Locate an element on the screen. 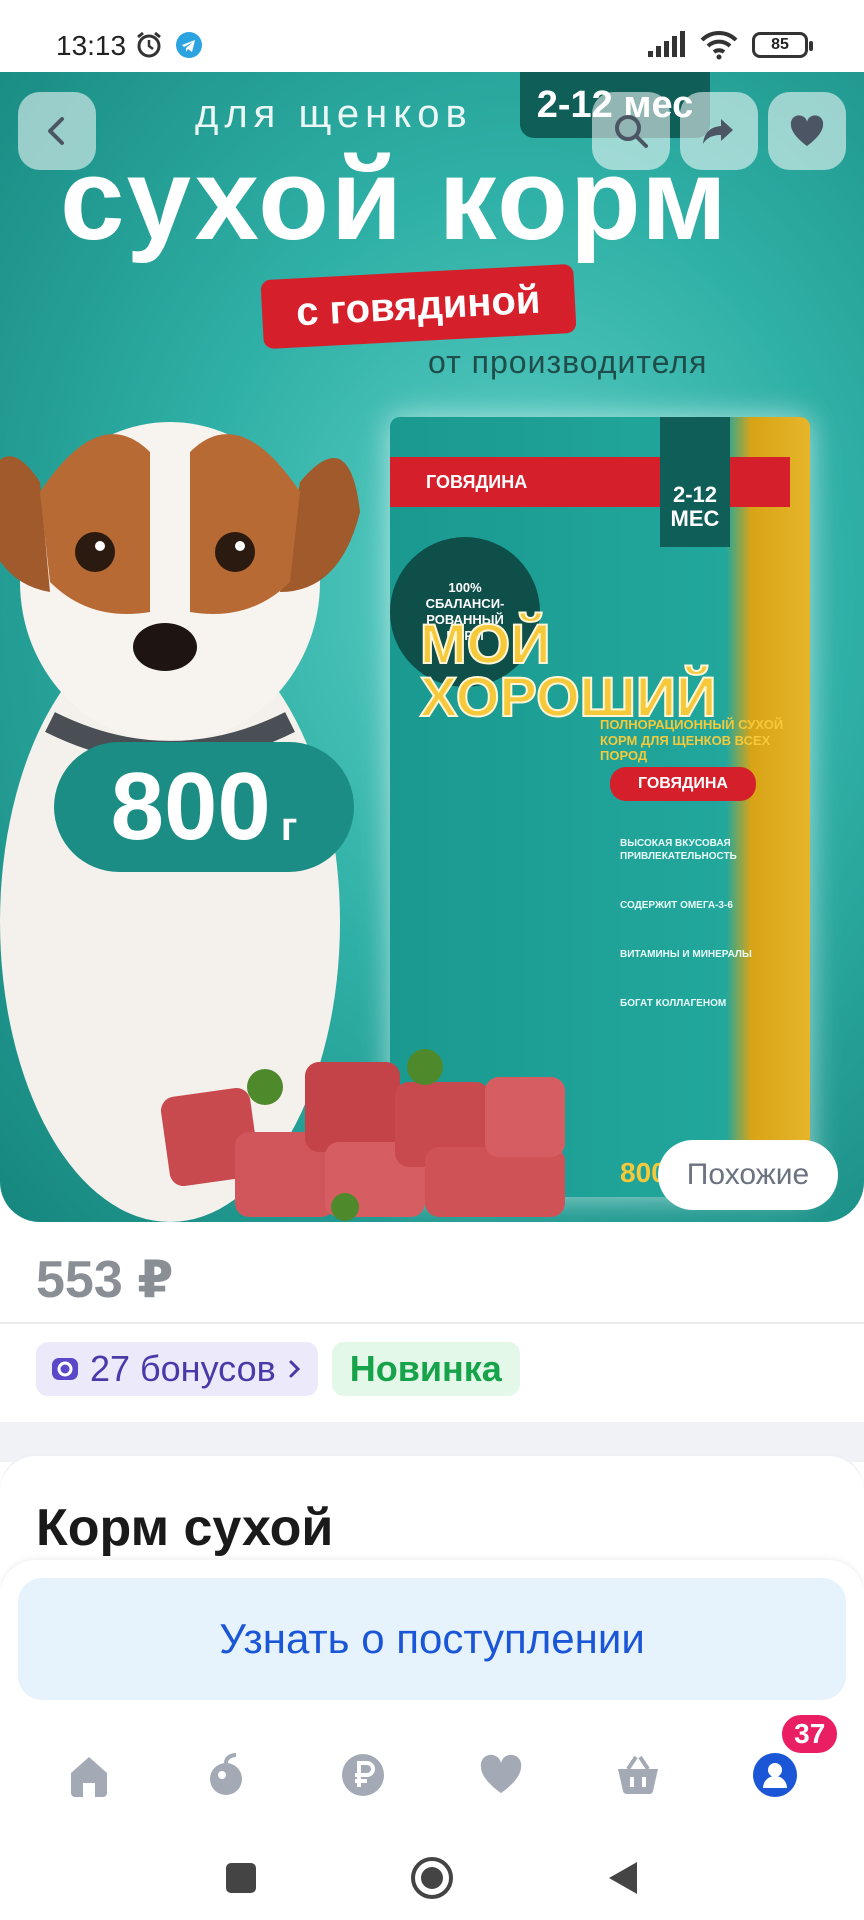 This screenshot has width=864, height=1920. new-badge: Новинка is located at coordinates (425, 1369).